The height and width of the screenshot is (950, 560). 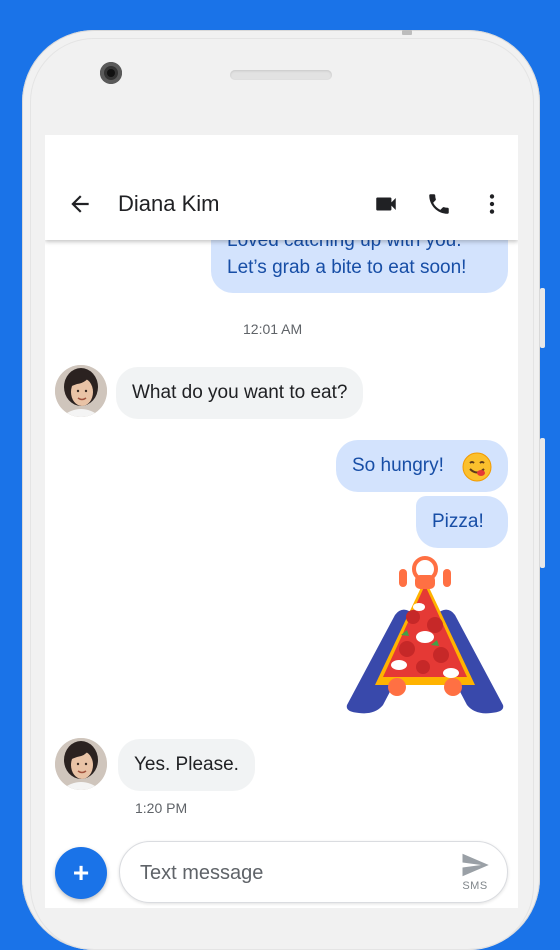 I want to click on emoji-yum-icon, so click(x=477, y=466).